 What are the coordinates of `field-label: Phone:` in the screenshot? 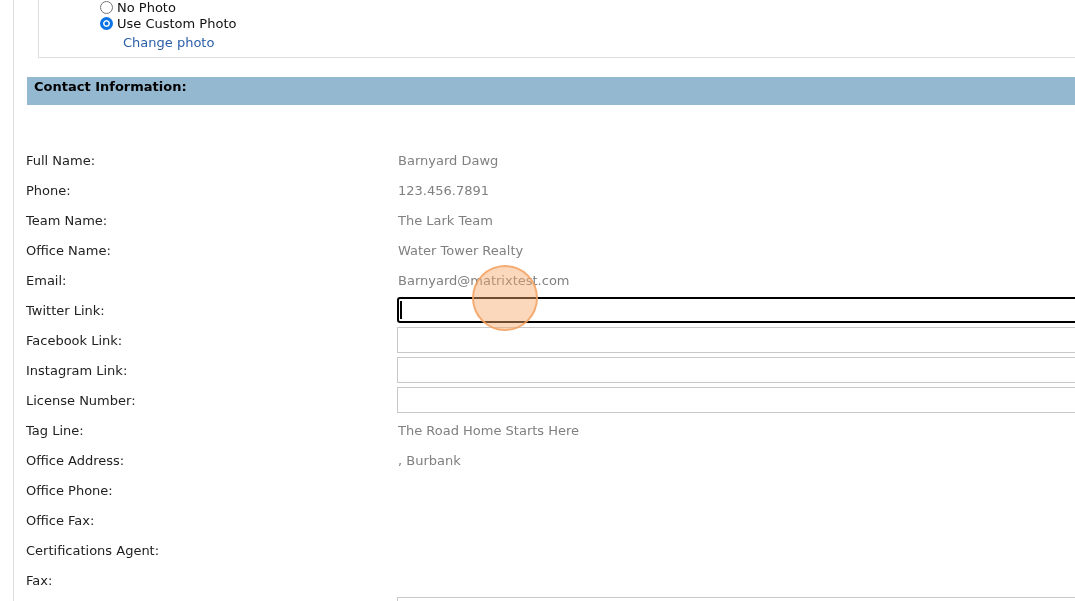 It's located at (48, 190).